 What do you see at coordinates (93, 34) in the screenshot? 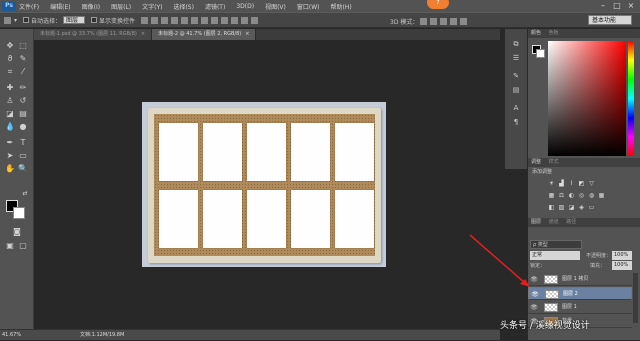
I see `tab-document-1: 未标题-1.psd @ 33.7% (图层 11, RGB/8) ×` at bounding box center [93, 34].